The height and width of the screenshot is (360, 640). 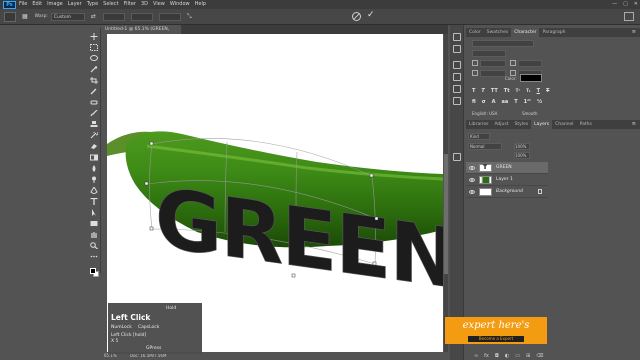 I want to click on cancel-transform-icon, so click(x=356, y=16).